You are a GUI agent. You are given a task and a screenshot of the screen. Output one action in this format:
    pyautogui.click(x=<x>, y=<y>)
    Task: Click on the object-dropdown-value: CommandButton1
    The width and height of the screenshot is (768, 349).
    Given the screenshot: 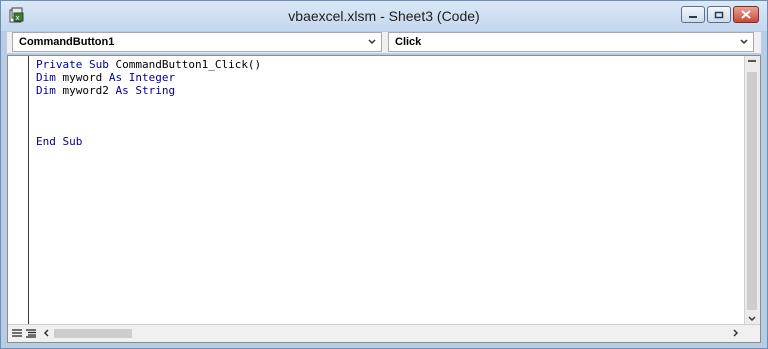 What is the action you would take?
    pyautogui.click(x=67, y=42)
    